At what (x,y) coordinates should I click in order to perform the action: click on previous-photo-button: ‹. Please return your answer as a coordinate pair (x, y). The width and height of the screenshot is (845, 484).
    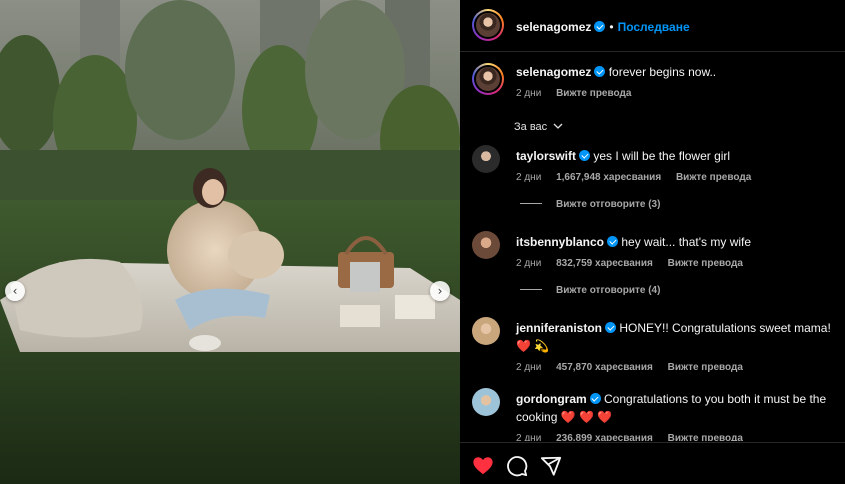
    Looking at the image, I should click on (15, 291).